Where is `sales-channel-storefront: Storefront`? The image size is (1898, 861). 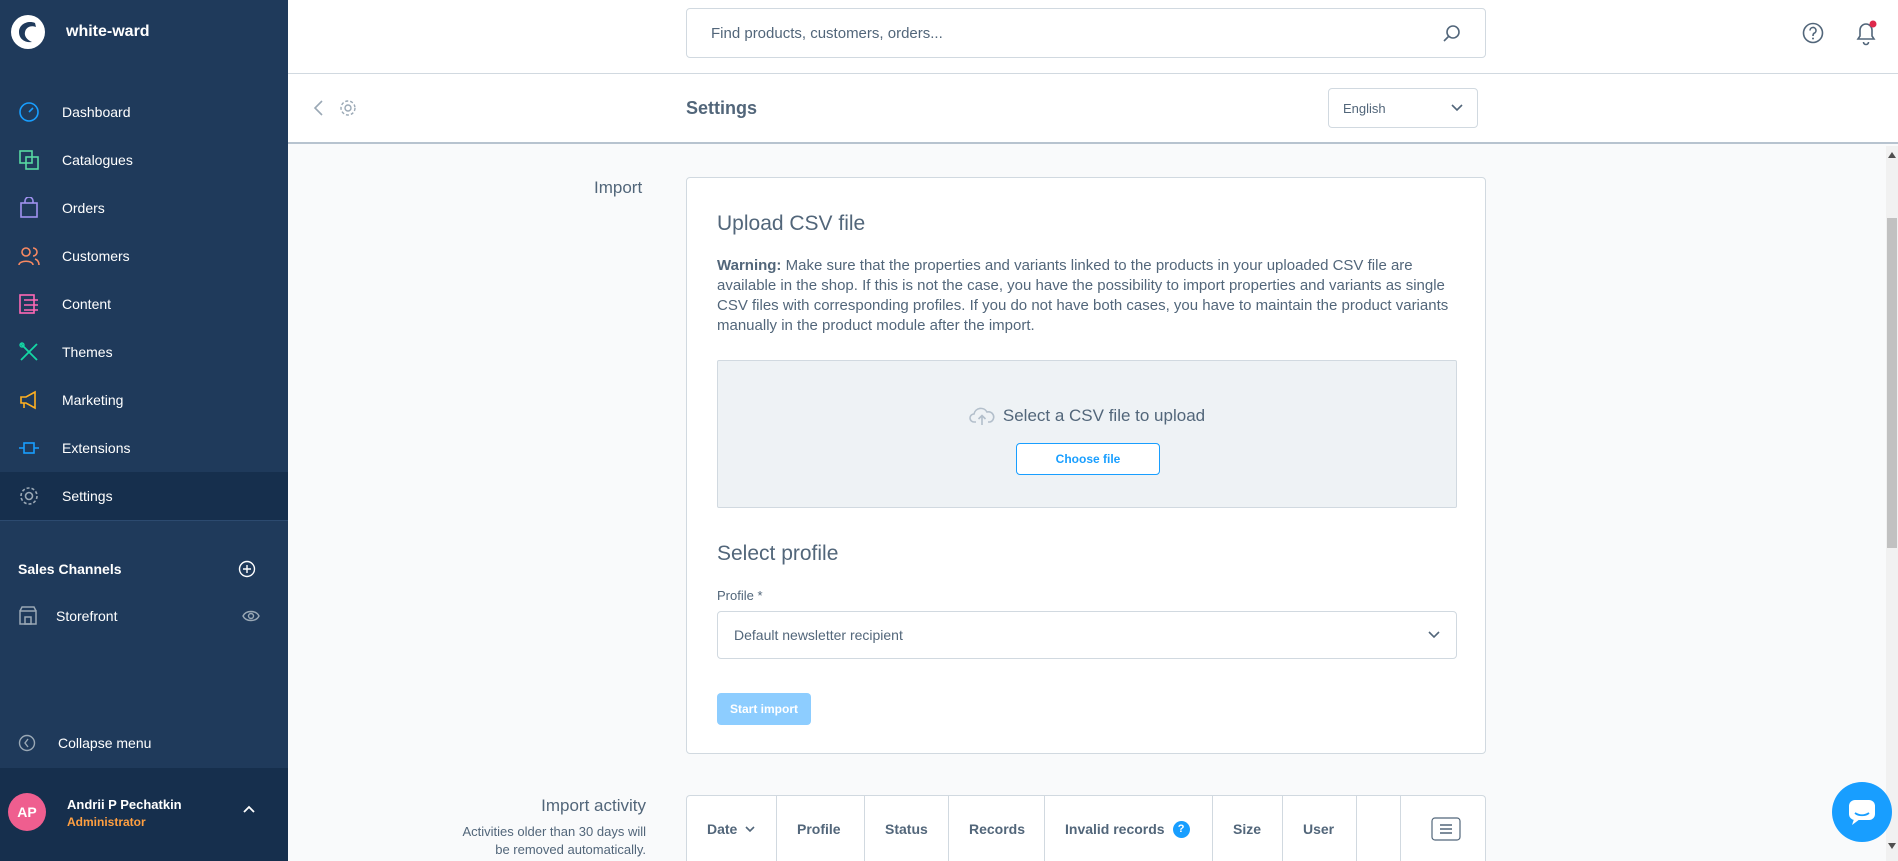
sales-channel-storefront: Storefront is located at coordinates (139, 616).